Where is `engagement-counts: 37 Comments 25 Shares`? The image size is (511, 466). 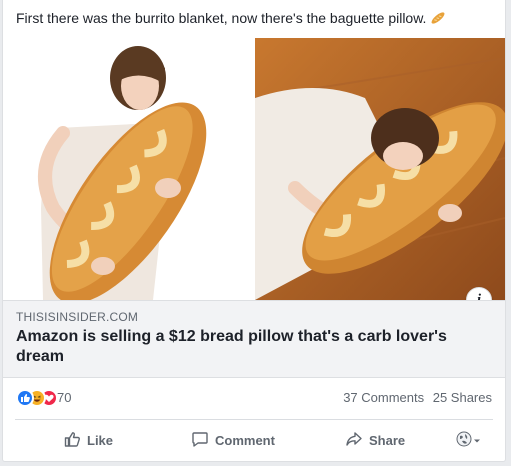
engagement-counts: 37 Comments 25 Shares is located at coordinates (417, 397).